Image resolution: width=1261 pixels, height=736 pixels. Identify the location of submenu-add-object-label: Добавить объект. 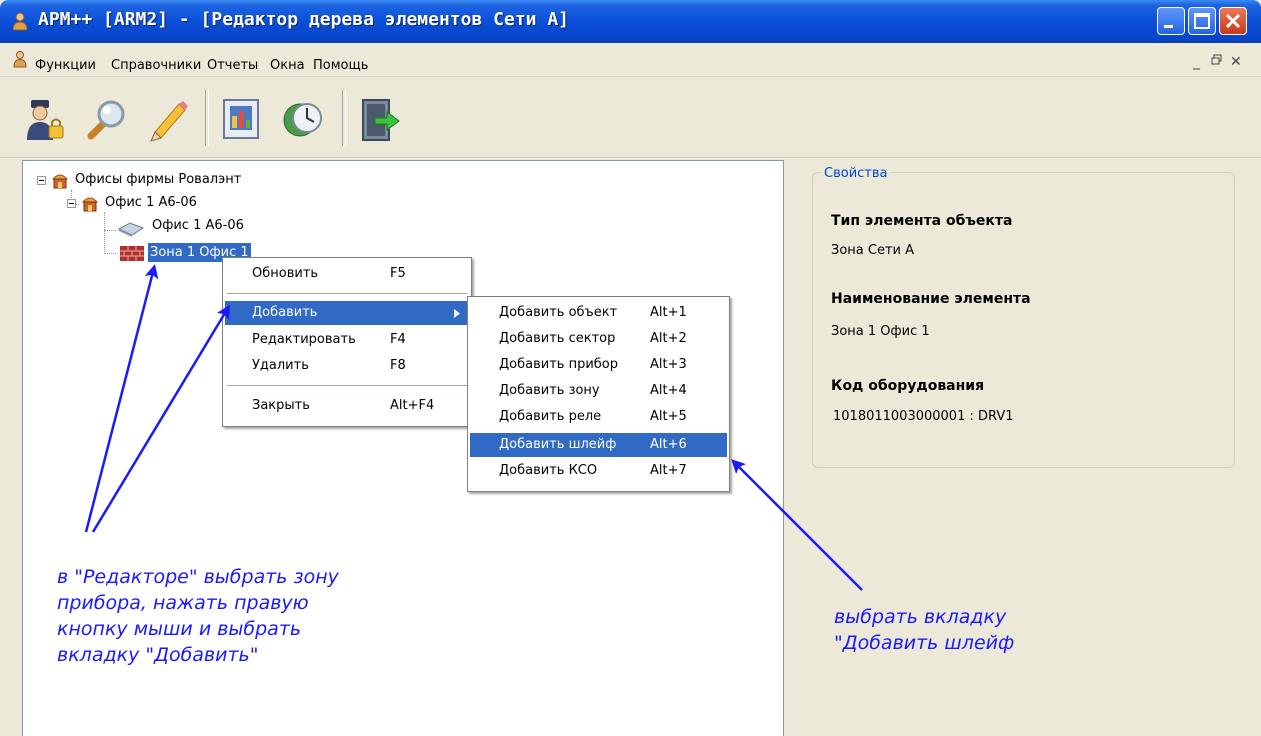
(558, 312).